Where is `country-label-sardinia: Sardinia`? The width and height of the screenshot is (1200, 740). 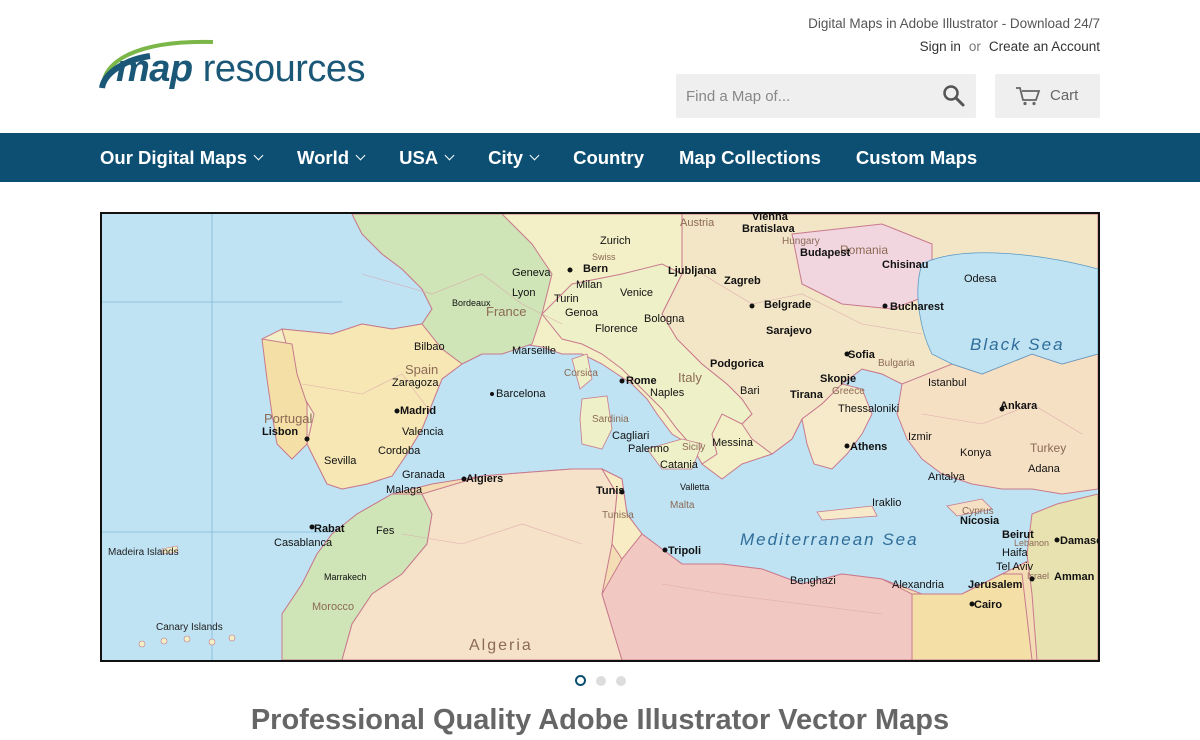
country-label-sardinia: Sardinia is located at coordinates (610, 419).